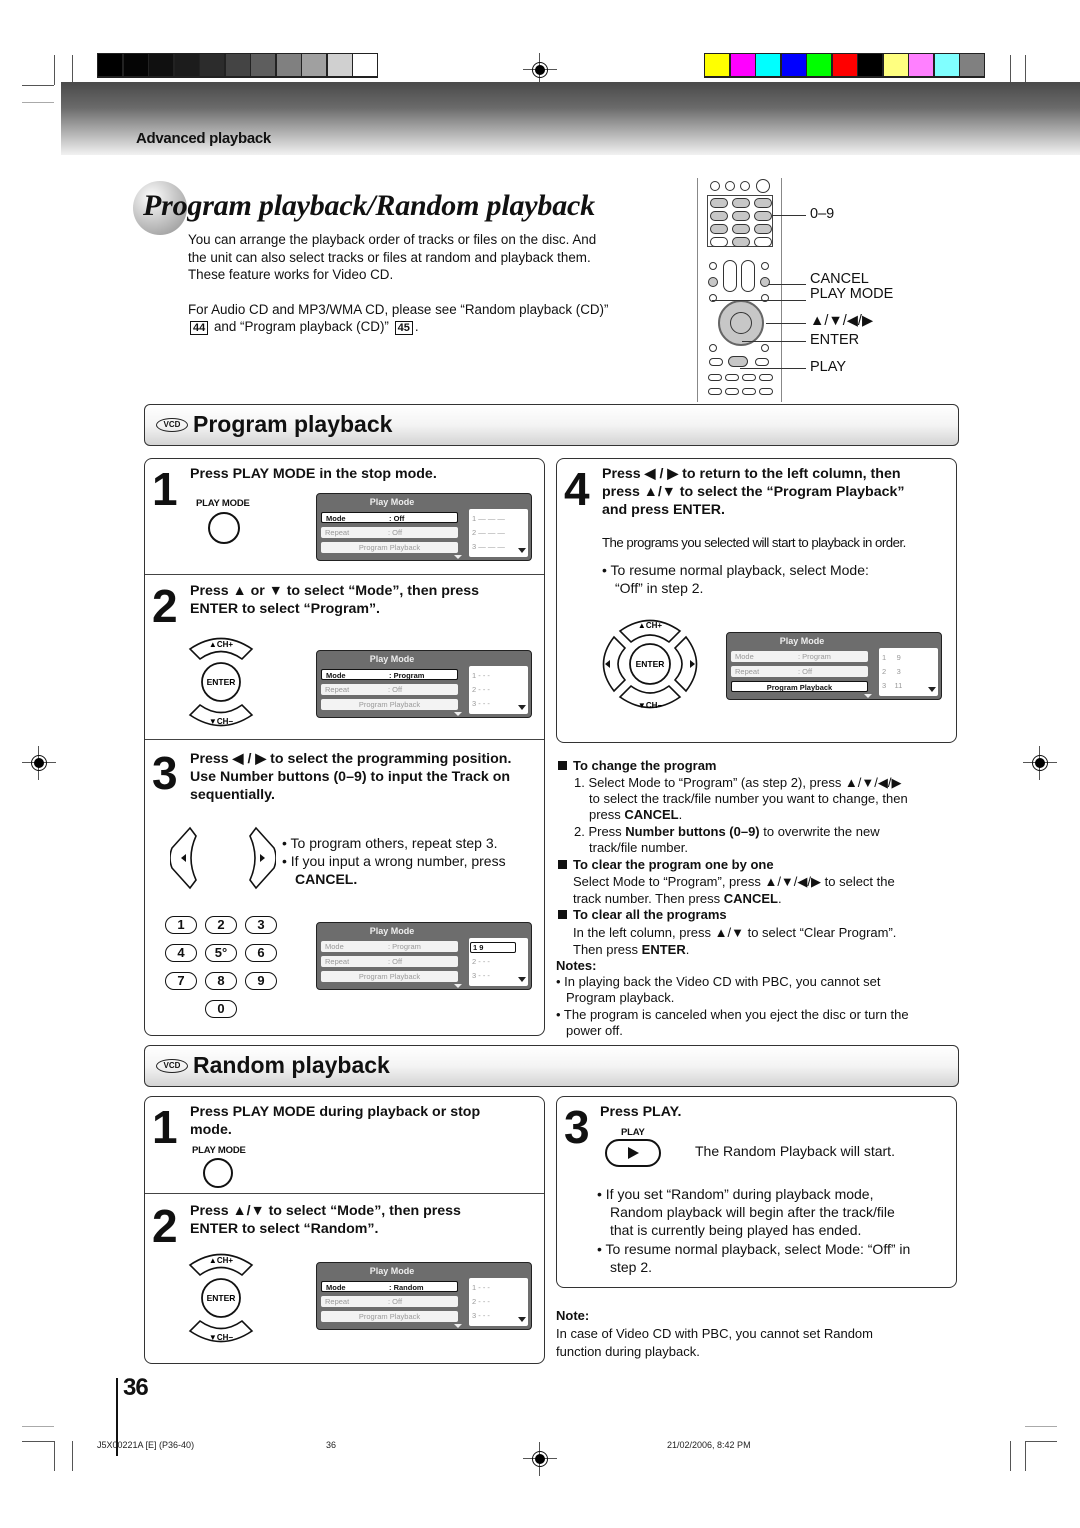  Describe the element at coordinates (642, 914) in the screenshot. I see `tip-heading-clear-all: To clear all the programs` at that location.